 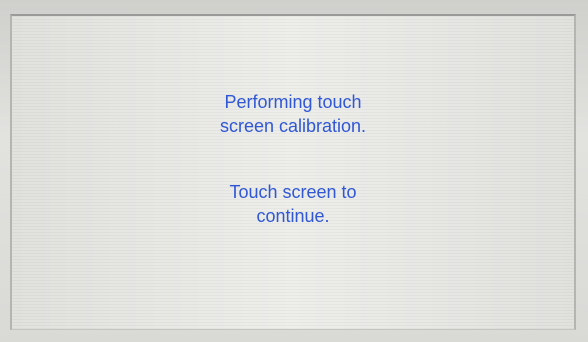 What do you see at coordinates (293, 126) in the screenshot?
I see `calibration-message-line-2: screen calibration.` at bounding box center [293, 126].